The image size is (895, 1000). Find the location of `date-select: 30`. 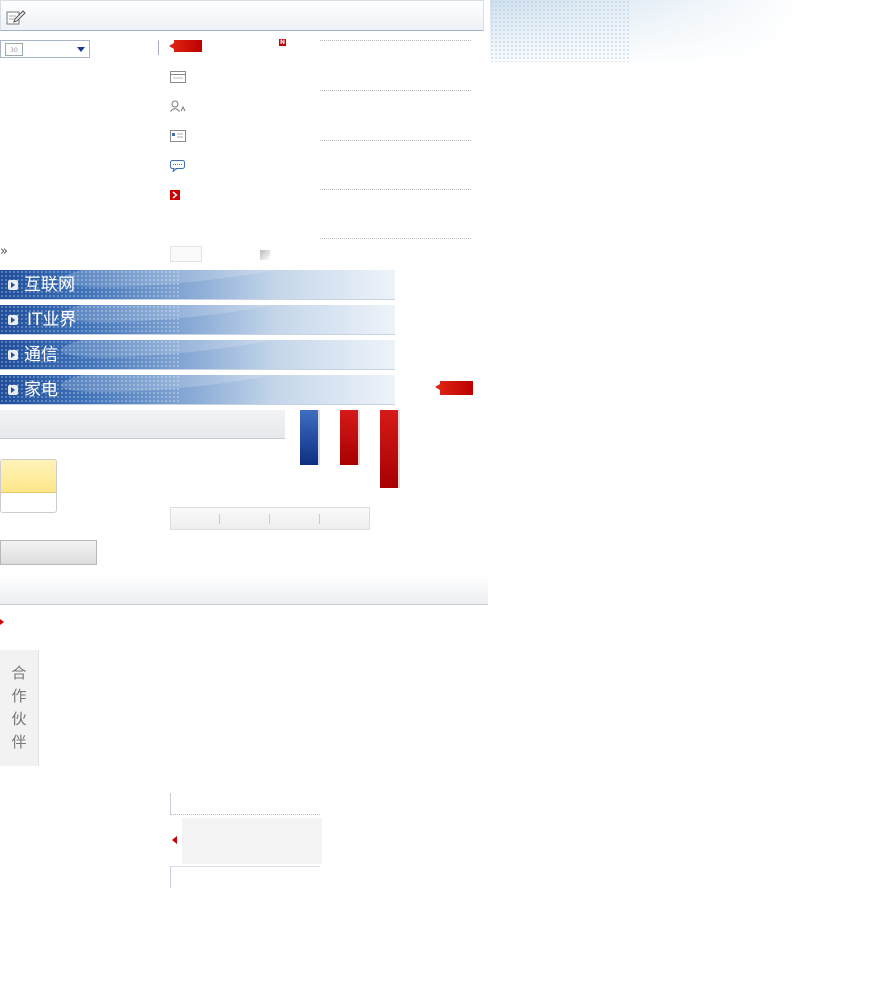

date-select: 30 is located at coordinates (45, 49).